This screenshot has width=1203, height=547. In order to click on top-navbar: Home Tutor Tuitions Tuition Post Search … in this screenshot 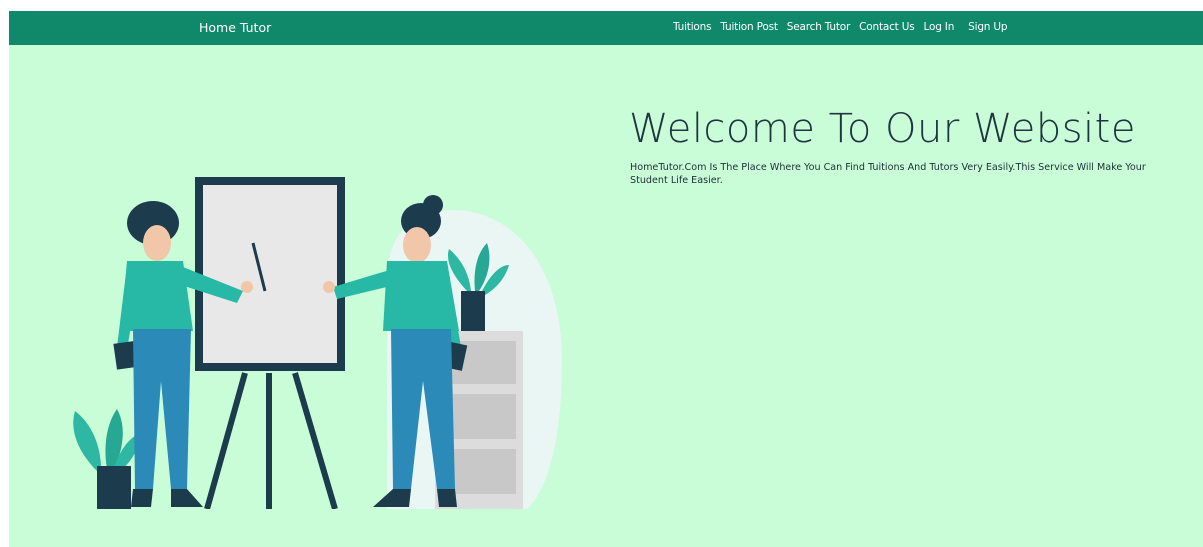, I will do `click(606, 28)`.